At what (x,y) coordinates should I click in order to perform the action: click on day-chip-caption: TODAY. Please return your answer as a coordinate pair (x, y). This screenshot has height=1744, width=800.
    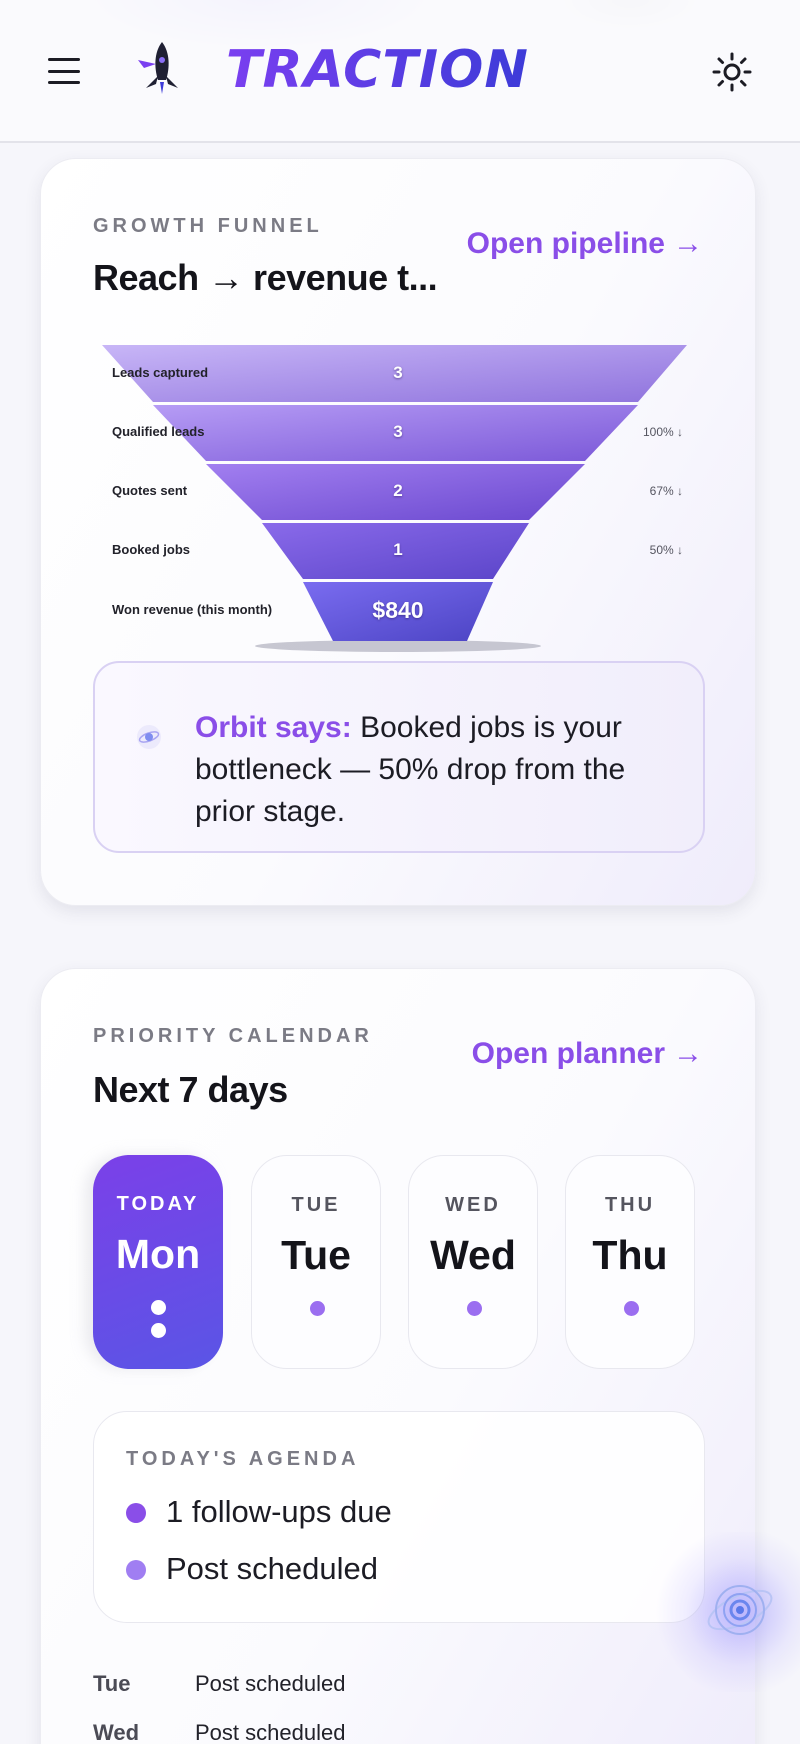
    Looking at the image, I should click on (158, 1204).